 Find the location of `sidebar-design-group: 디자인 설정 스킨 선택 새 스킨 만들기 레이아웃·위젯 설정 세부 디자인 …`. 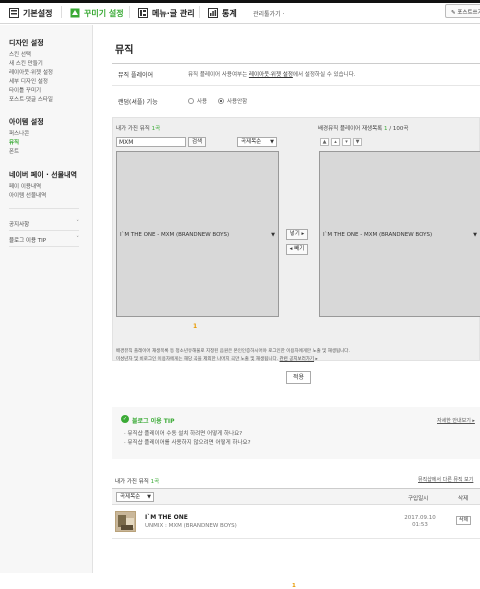

sidebar-design-group: 디자인 설정 스킨 선택 새 스킨 만들기 레이아웃·위젯 설정 세부 디자인 … is located at coordinates (31, 71).